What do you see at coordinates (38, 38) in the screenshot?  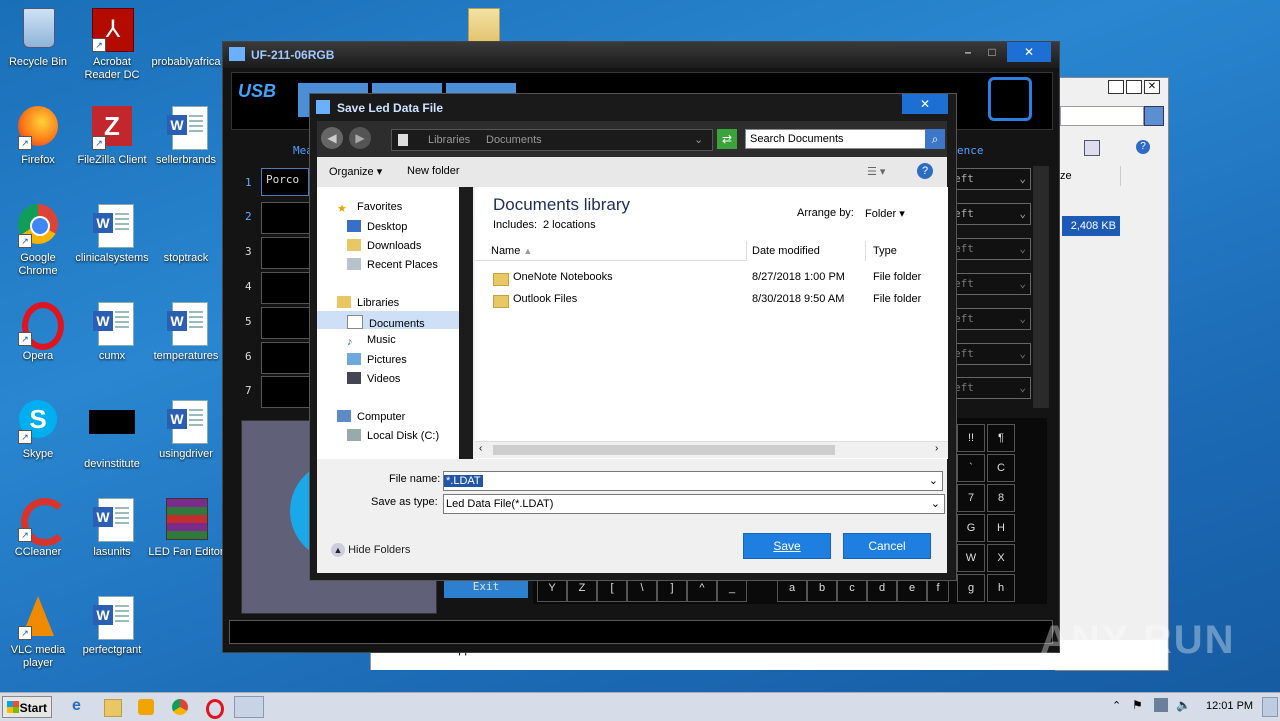 I see `desktop-icon-recycle-bin: Recycle Bin` at bounding box center [38, 38].